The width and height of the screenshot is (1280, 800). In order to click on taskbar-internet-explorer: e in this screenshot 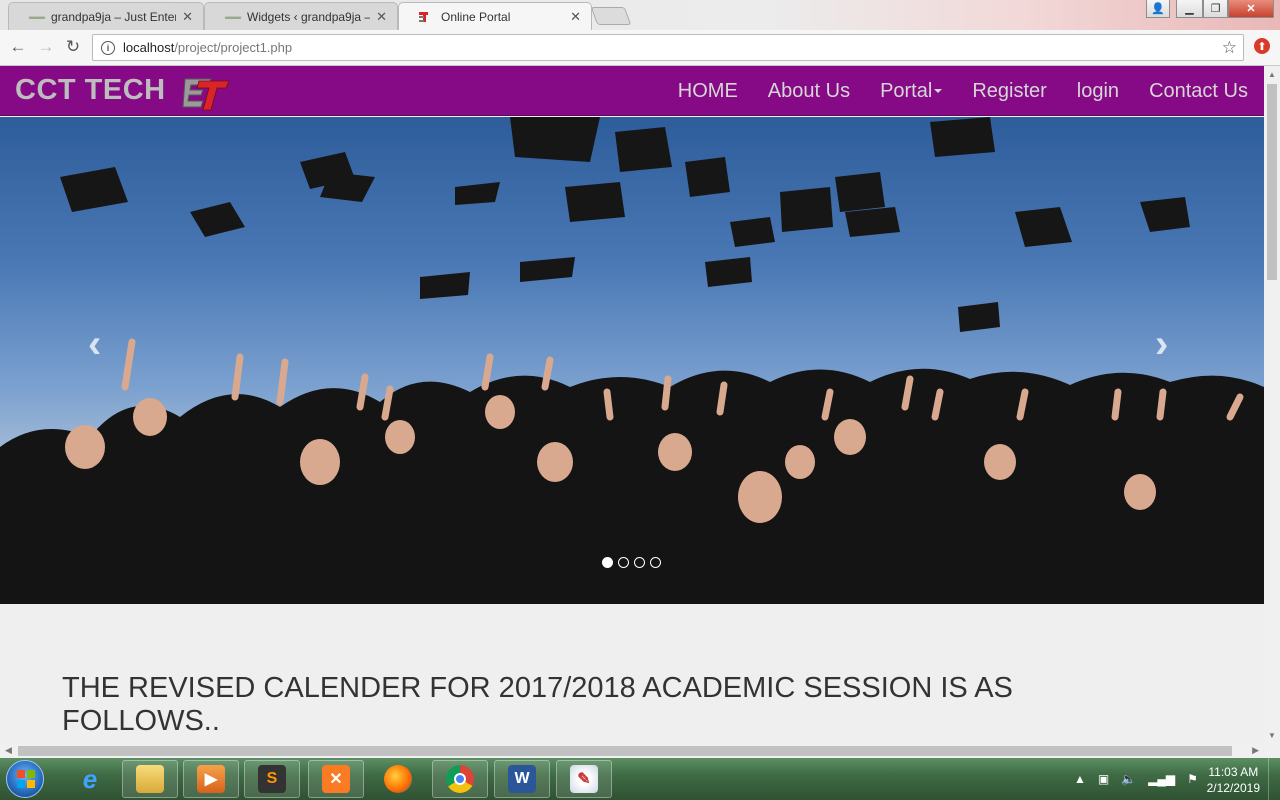, I will do `click(90, 779)`.